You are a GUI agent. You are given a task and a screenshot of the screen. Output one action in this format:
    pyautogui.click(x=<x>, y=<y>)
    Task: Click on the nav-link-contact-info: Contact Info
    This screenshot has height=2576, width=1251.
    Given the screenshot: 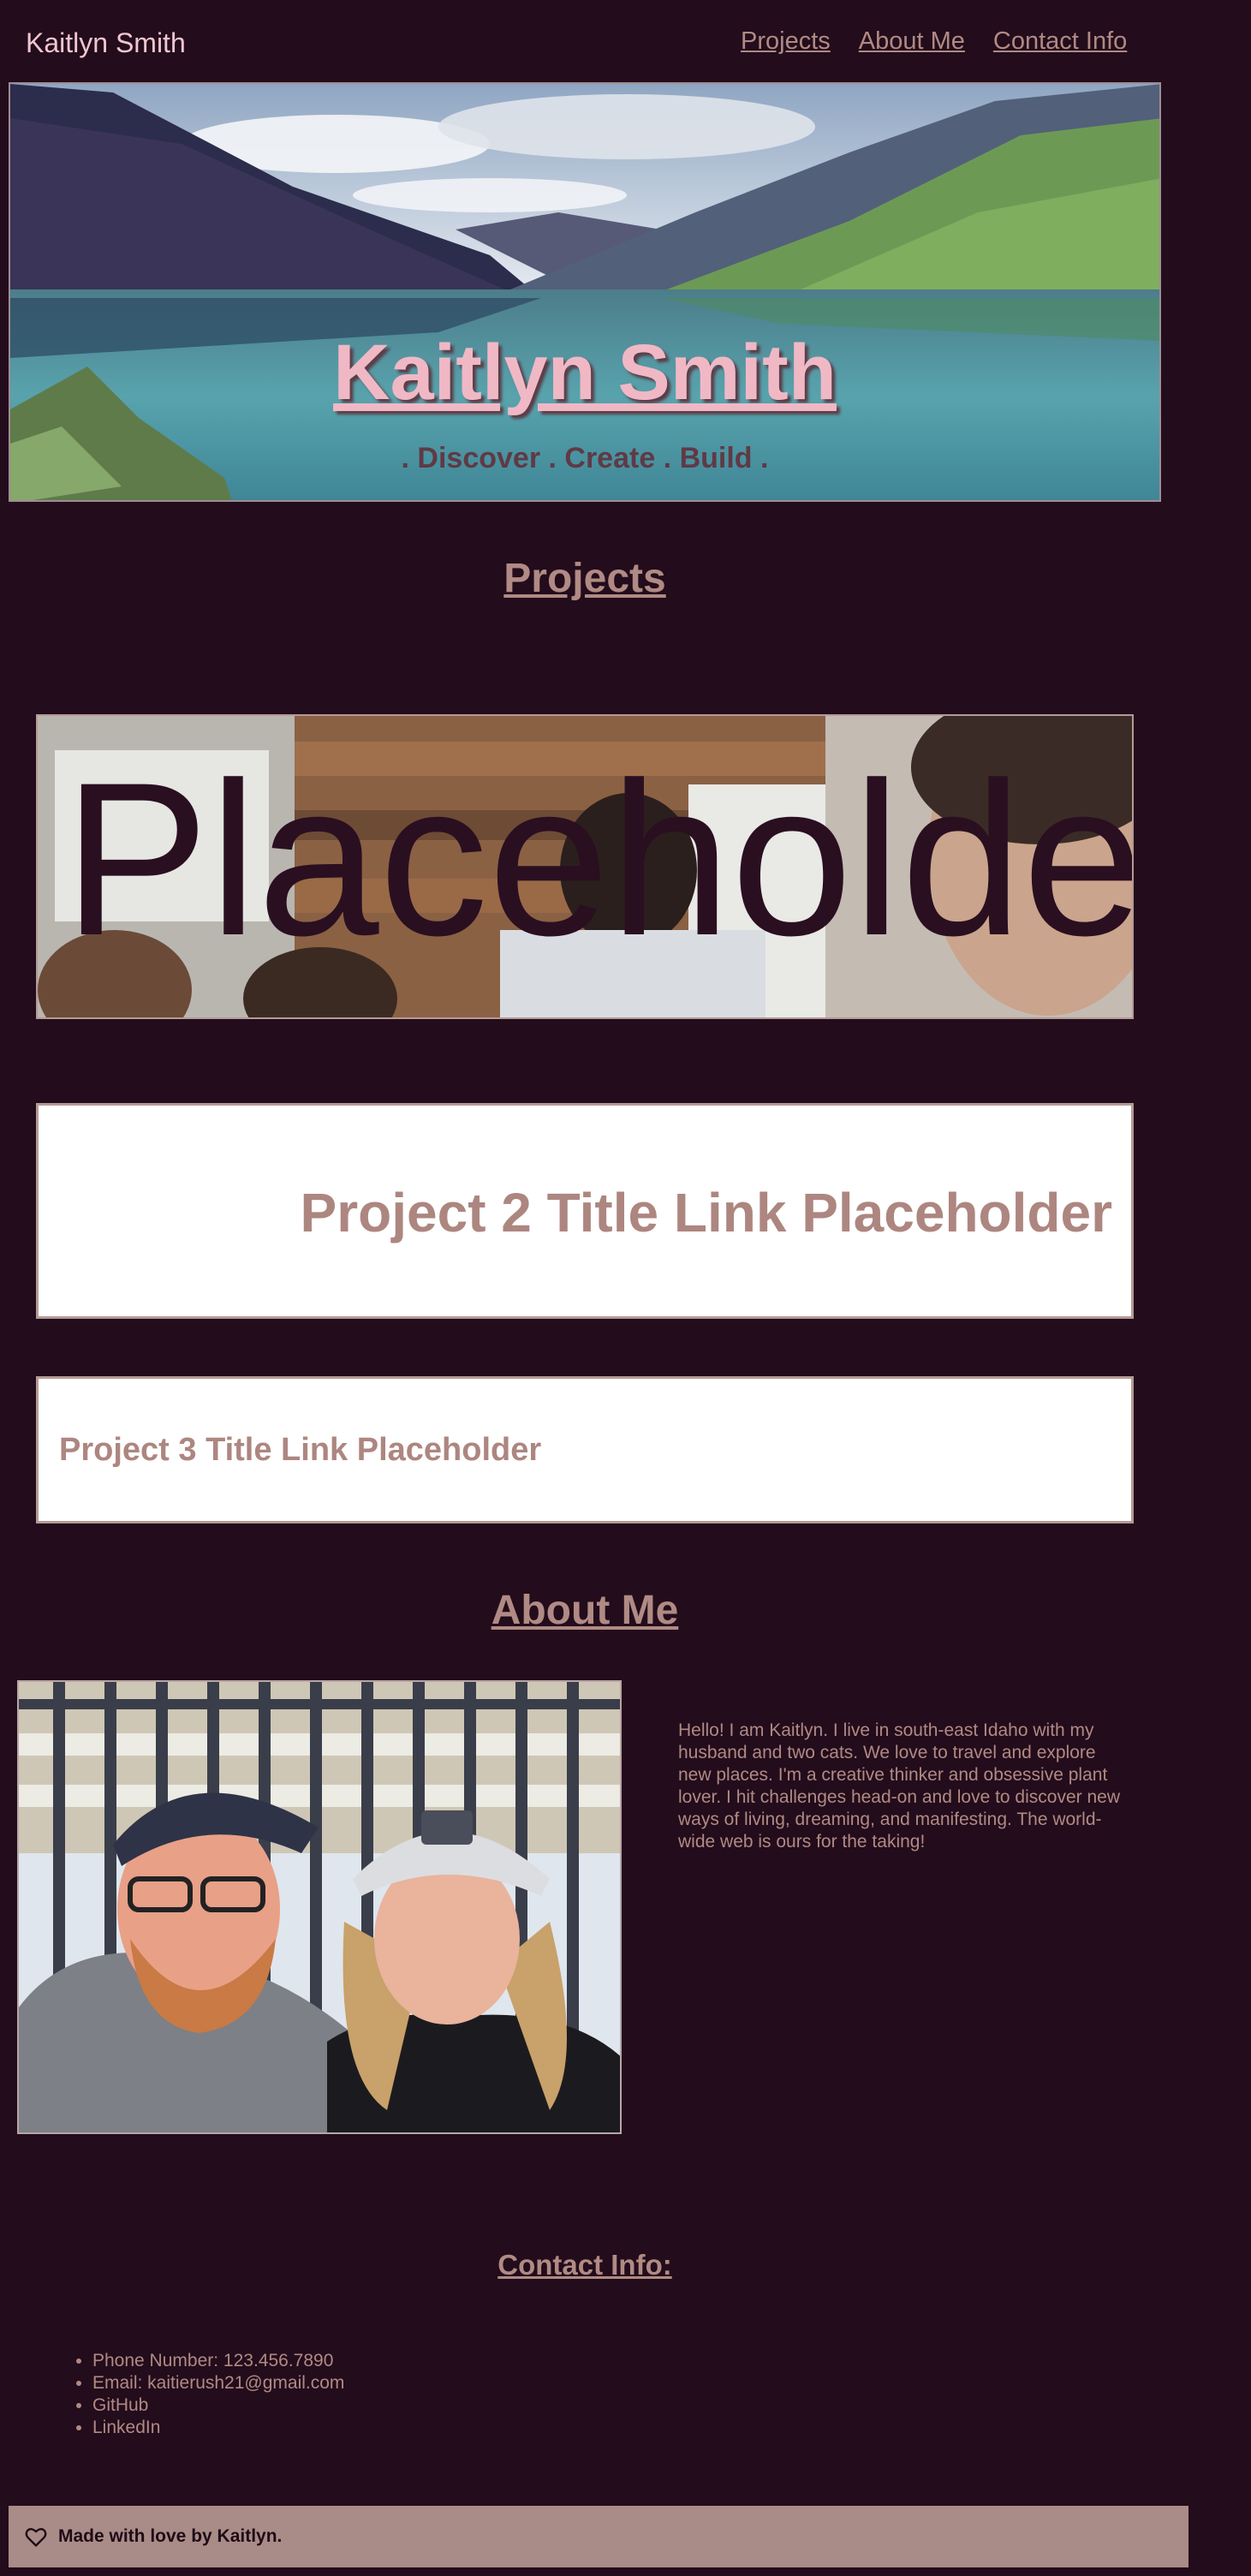 What is the action you would take?
    pyautogui.click(x=1060, y=41)
    